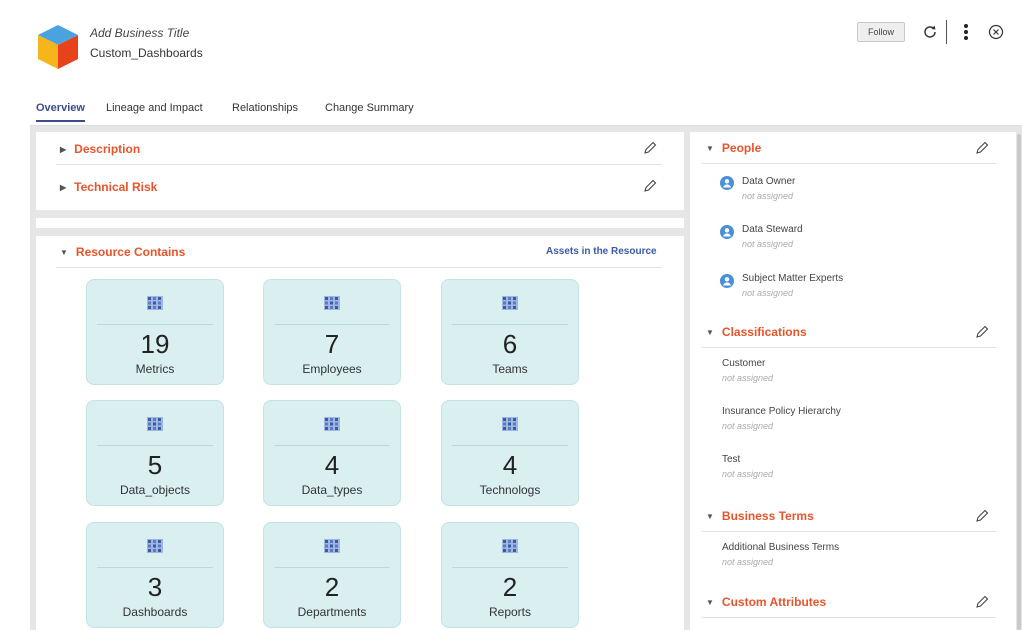 Image resolution: width=1022 pixels, height=630 pixels. I want to click on resource-contains-section-header: ▼ Resource Contains, so click(122, 252).